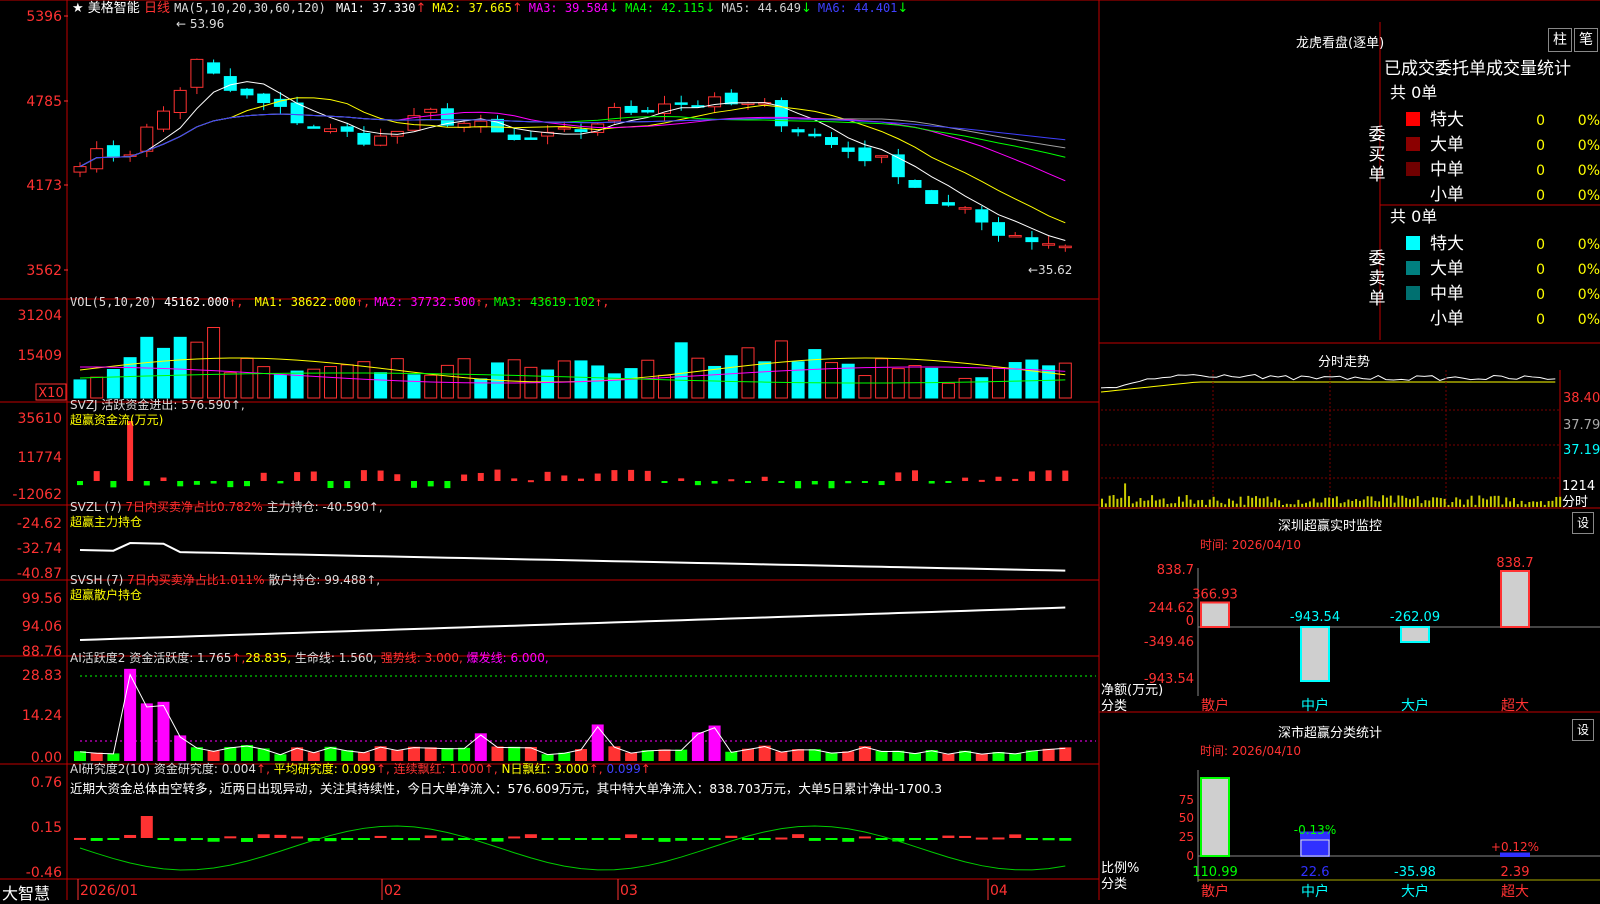 Image resolution: width=1600 pixels, height=904 pixels. What do you see at coordinates (78, 8) in the screenshot?
I see `star-icon: ★` at bounding box center [78, 8].